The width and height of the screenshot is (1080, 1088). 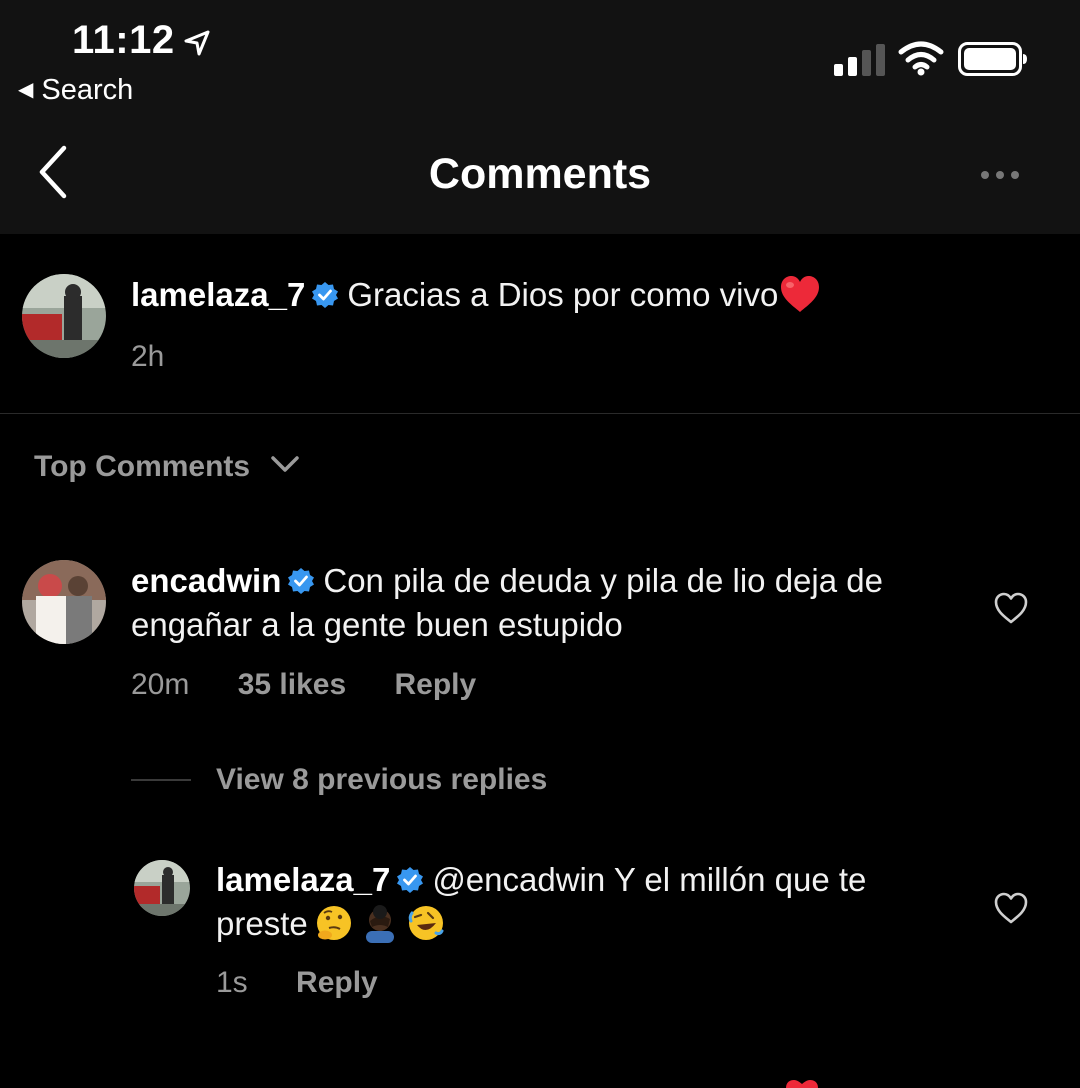 I want to click on caption-time: 2h, so click(x=148, y=356).